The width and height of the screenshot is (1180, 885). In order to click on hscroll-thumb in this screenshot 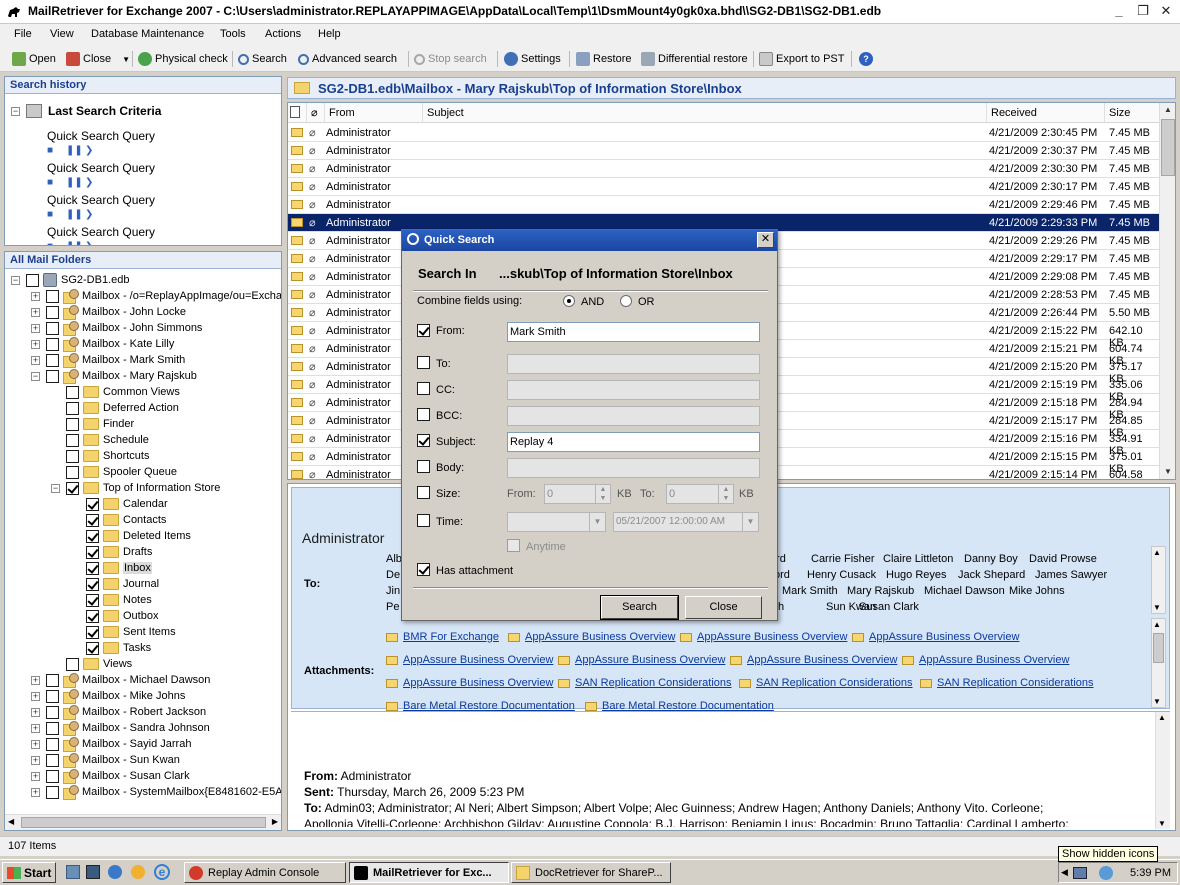, I will do `click(143, 822)`.